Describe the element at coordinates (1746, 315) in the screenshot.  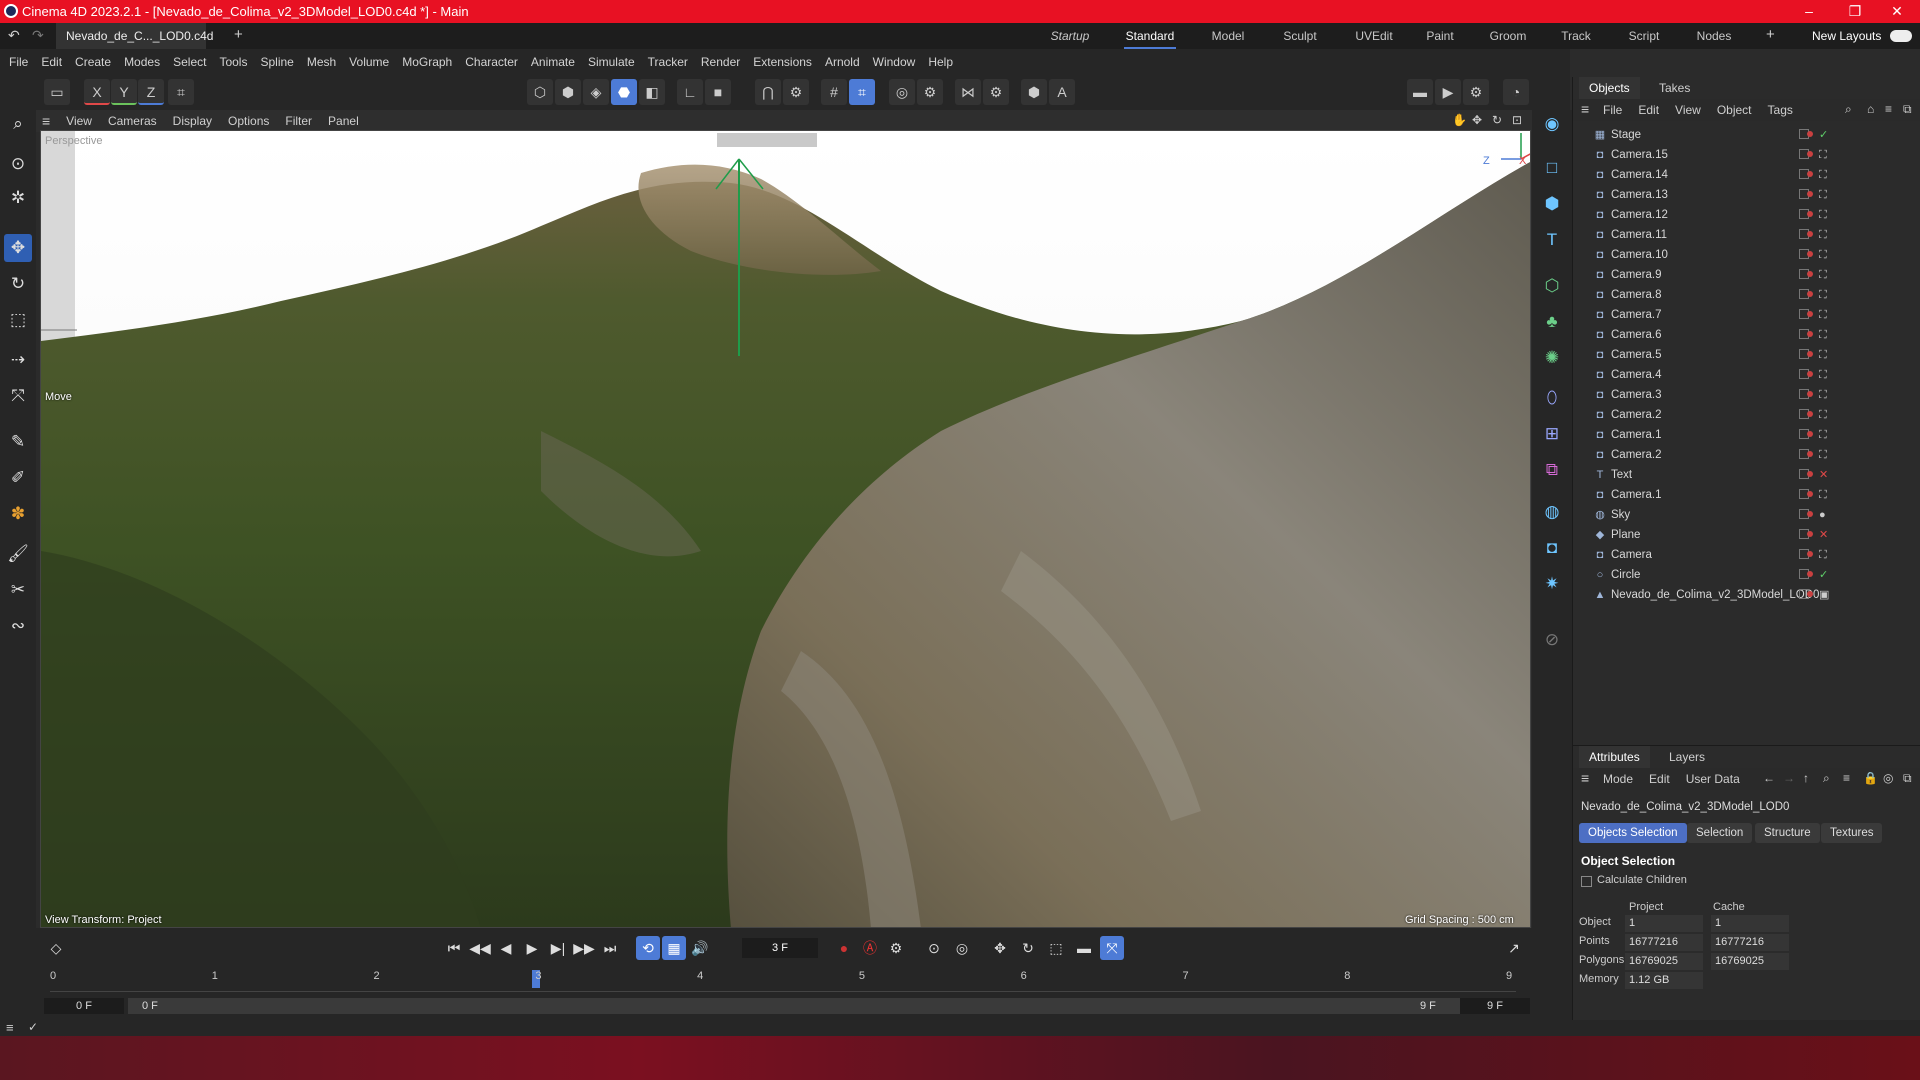
I see `object-row: ◘ Camera.7 ⛶` at that location.